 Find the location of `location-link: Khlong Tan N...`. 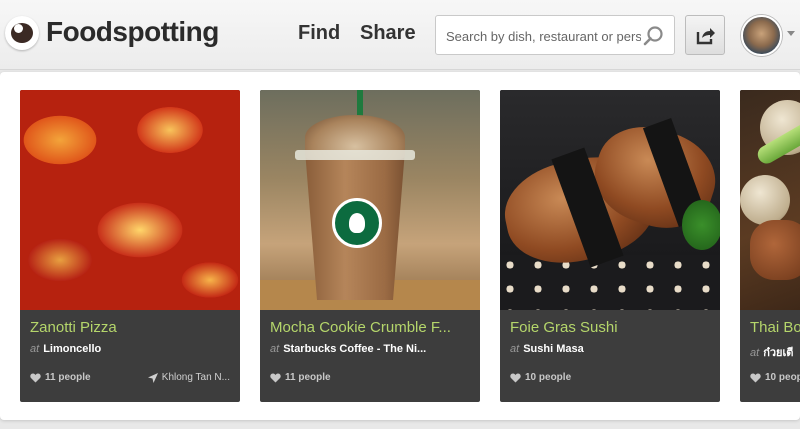

location-link: Khlong Tan N... is located at coordinates (188, 377).